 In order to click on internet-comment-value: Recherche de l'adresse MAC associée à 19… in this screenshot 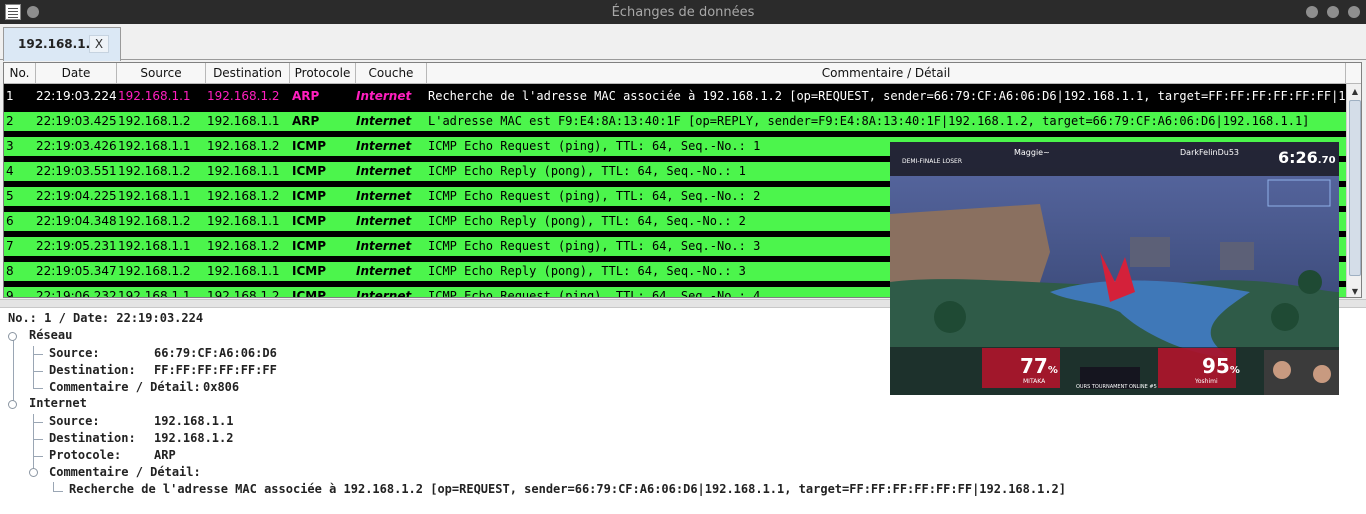, I will do `click(567, 489)`.